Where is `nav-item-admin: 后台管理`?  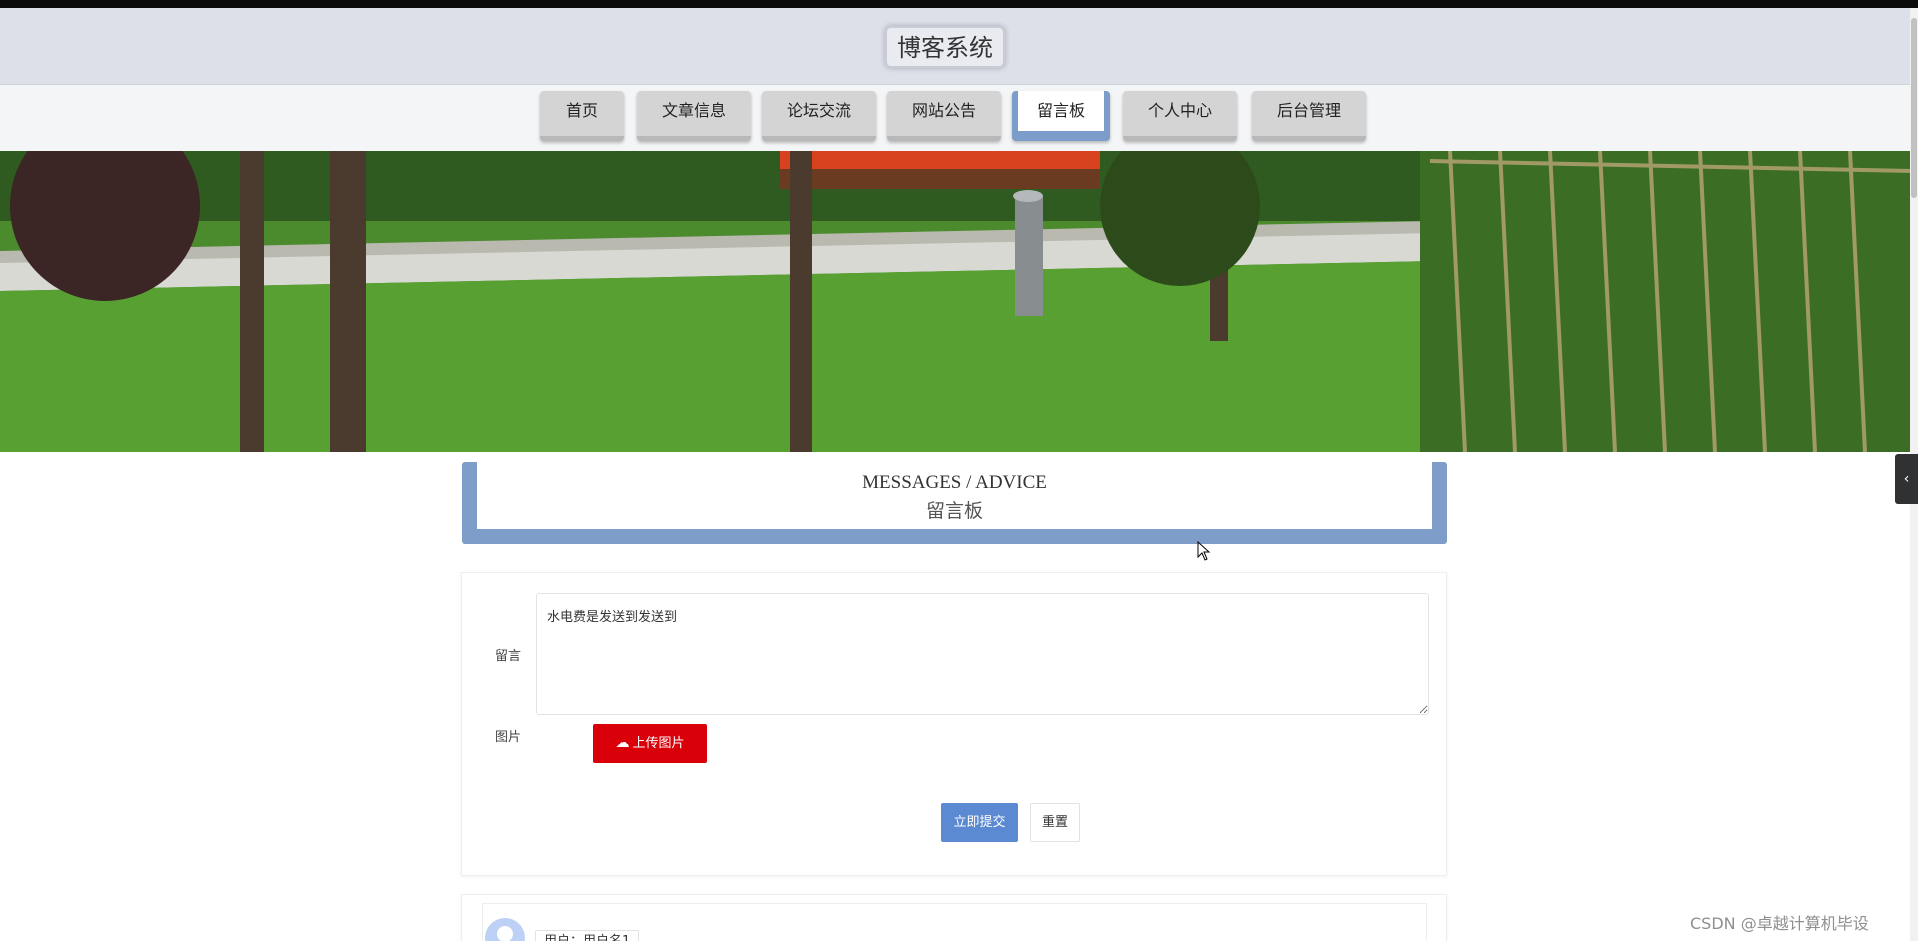 nav-item-admin: 后台管理 is located at coordinates (1309, 116).